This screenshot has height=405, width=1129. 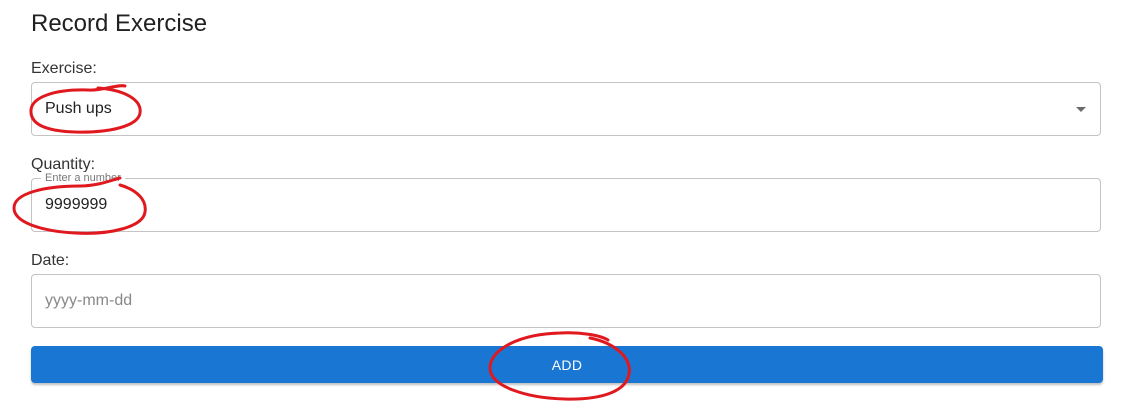 I want to click on quantity-input-legend: Enter a number, so click(x=83, y=178).